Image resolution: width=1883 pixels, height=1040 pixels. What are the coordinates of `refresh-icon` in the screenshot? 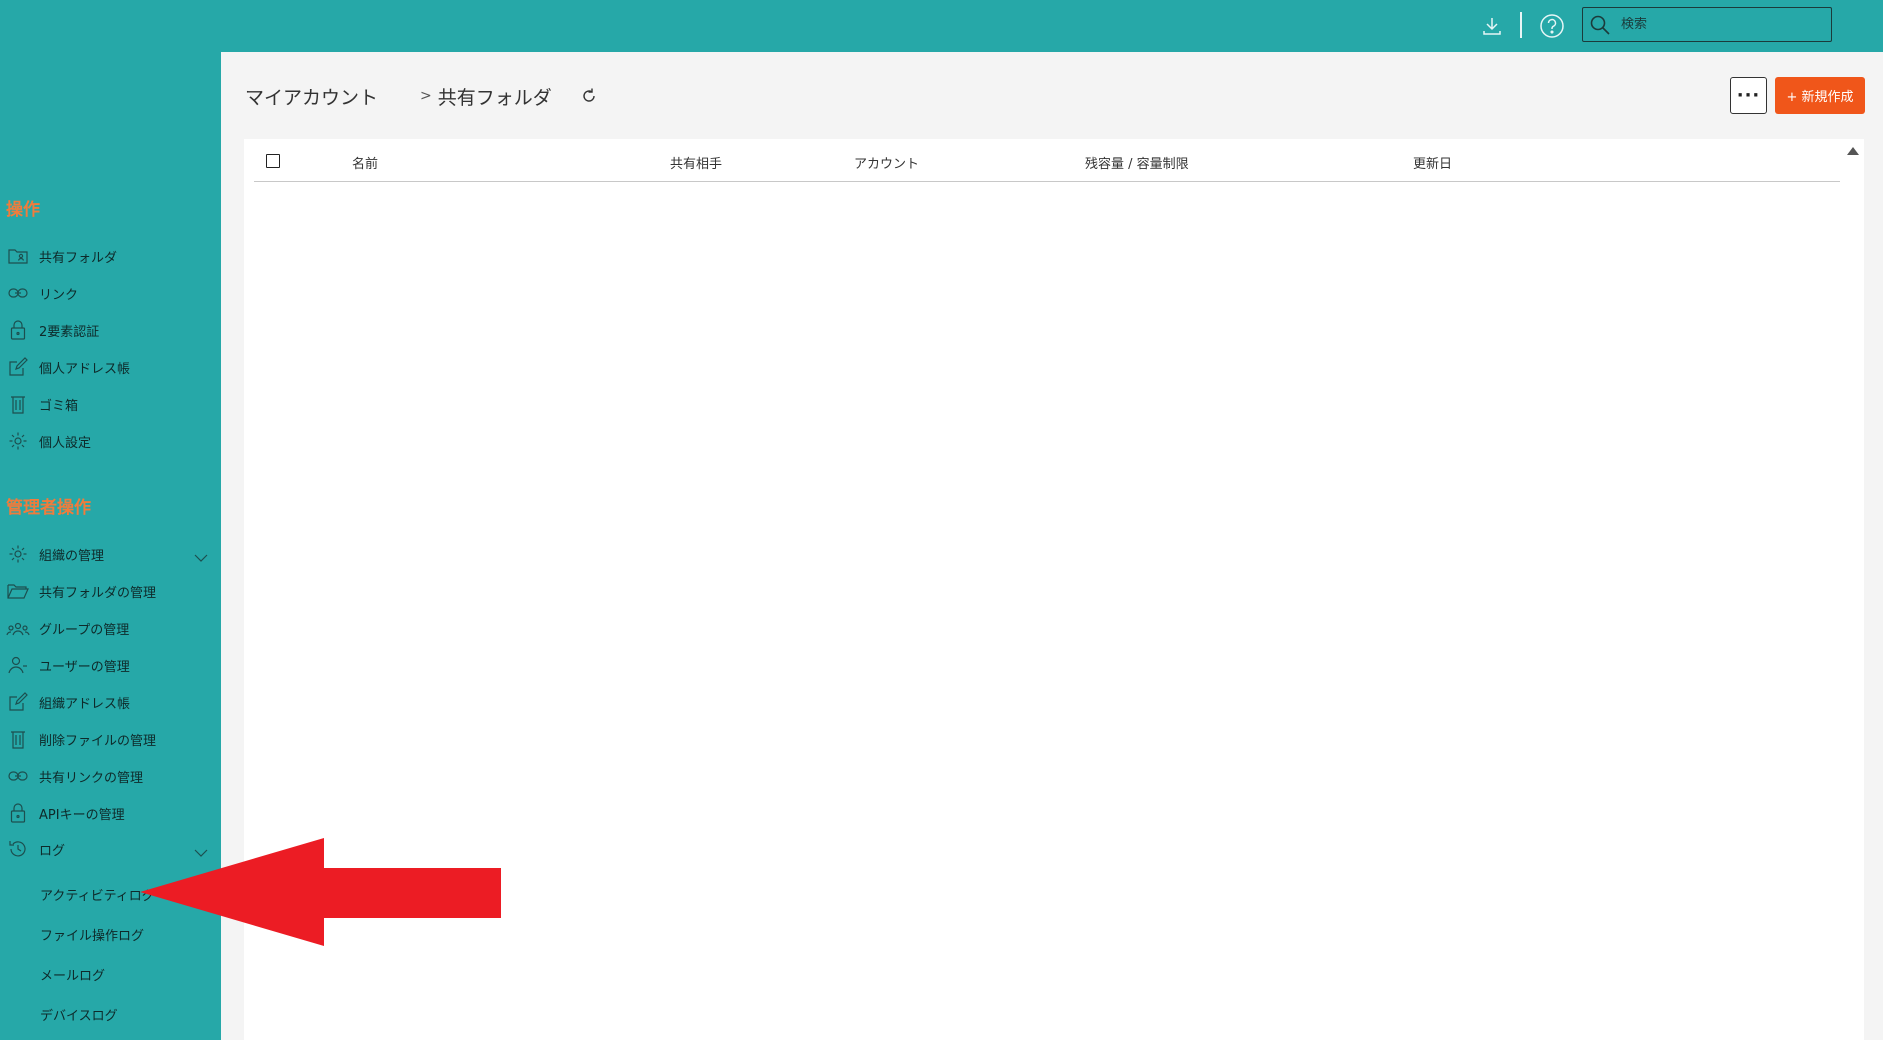 It's located at (589, 96).